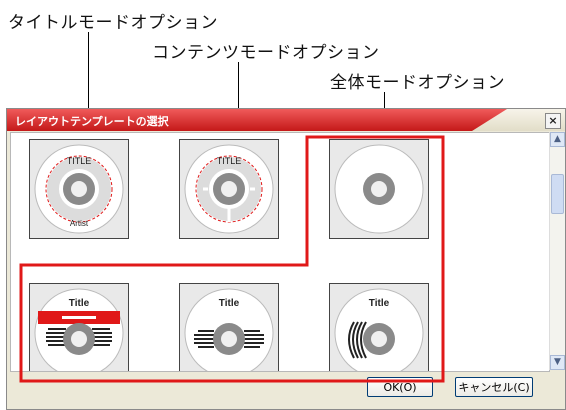 This screenshot has width=566, height=410. I want to click on all-mode-callout: 全体モードオプション, so click(417, 83).